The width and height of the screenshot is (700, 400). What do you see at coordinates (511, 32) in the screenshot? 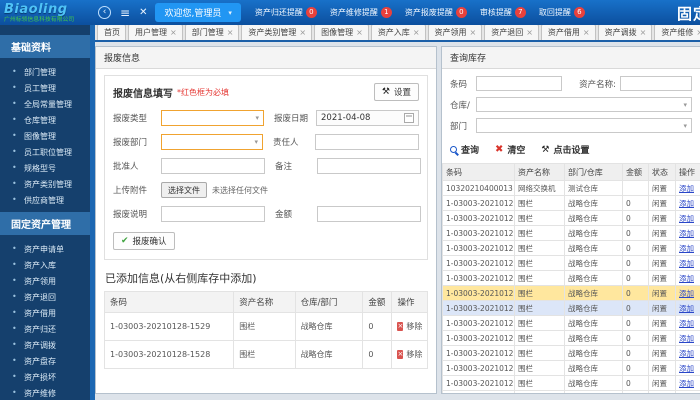
I see `tab: 资产退回 ×` at bounding box center [511, 32].